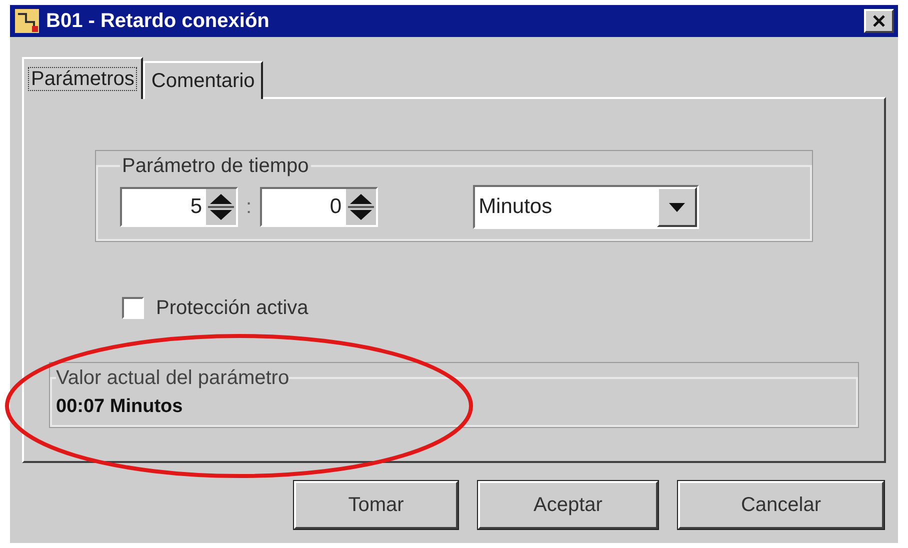 The image size is (908, 548). Describe the element at coordinates (215, 166) in the screenshot. I see `group-title: Parámetro de tiempo` at that location.